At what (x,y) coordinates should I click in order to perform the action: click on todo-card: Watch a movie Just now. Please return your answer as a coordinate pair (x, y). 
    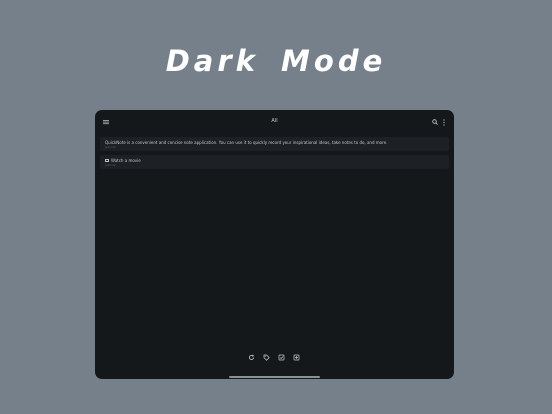
    Looking at the image, I should click on (274, 162).